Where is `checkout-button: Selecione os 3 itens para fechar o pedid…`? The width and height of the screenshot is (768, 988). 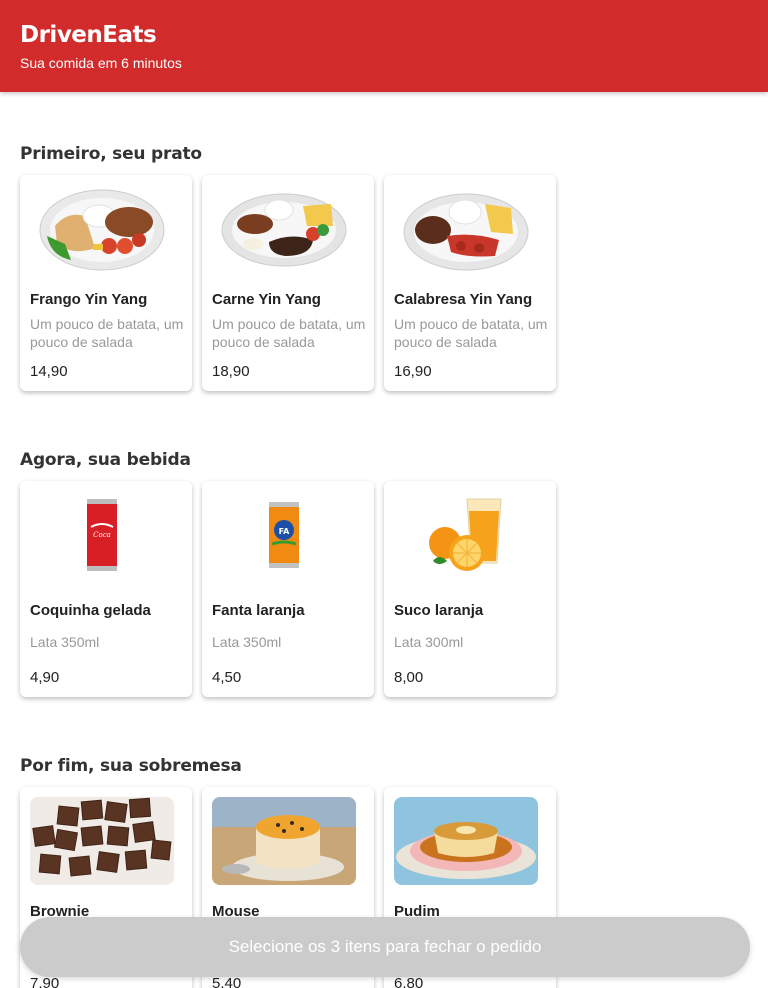 checkout-button: Selecione os 3 itens para fechar o pedid… is located at coordinates (385, 947).